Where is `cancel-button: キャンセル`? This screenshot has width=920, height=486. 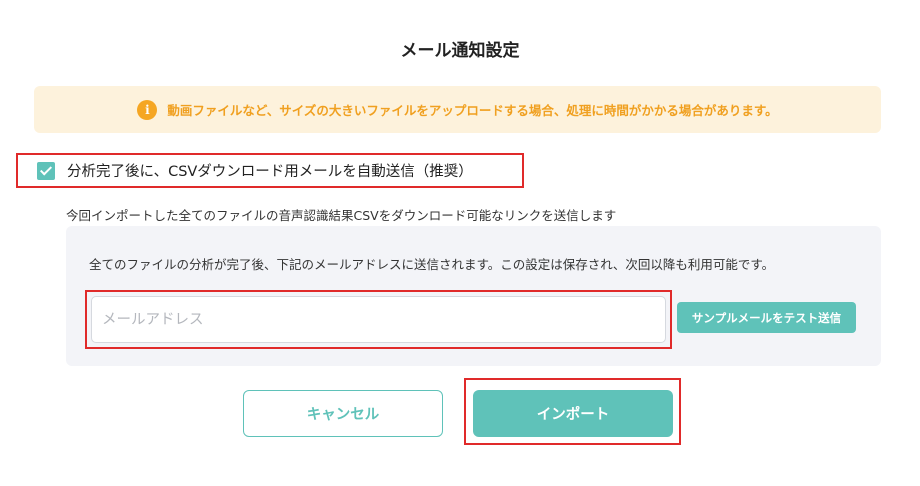
cancel-button: キャンセル is located at coordinates (343, 413).